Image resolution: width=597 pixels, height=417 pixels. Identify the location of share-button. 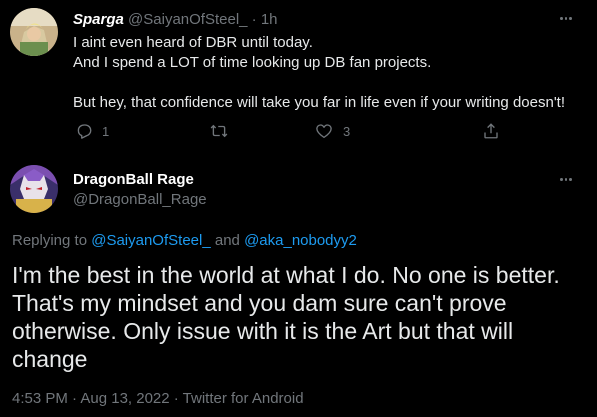
(491, 131).